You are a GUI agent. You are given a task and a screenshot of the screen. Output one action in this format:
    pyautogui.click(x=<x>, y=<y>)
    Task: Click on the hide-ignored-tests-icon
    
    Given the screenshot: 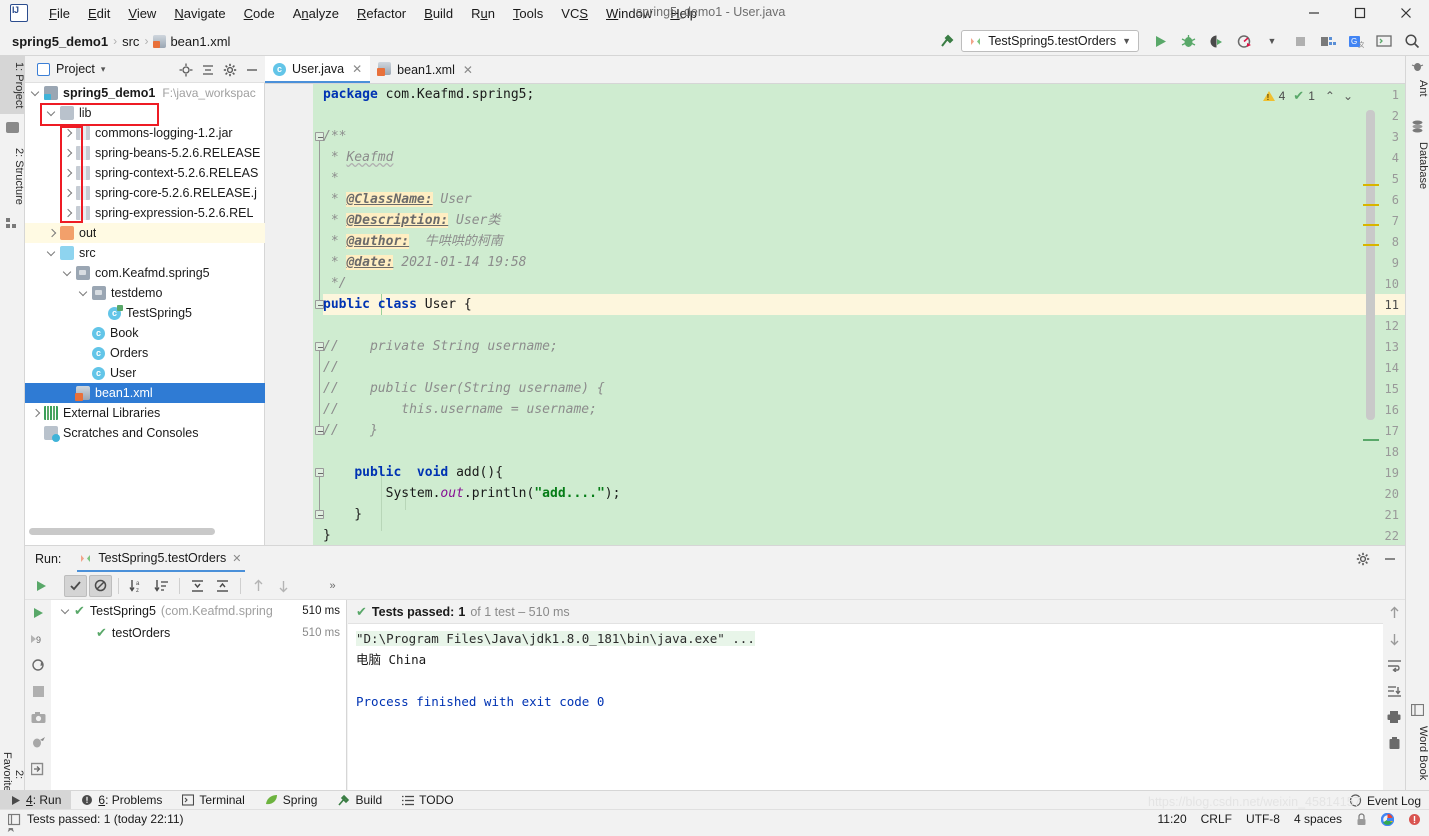 What is the action you would take?
    pyautogui.click(x=100, y=585)
    